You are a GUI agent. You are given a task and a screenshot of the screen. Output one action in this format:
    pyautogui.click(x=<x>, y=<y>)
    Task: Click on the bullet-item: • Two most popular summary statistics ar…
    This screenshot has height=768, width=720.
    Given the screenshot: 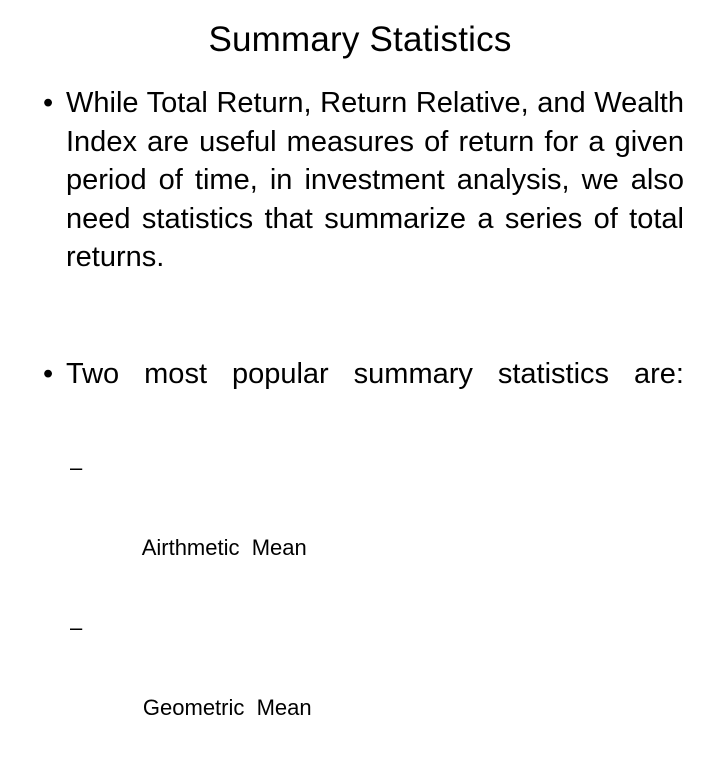 What is the action you would take?
    pyautogui.click(x=362, y=393)
    